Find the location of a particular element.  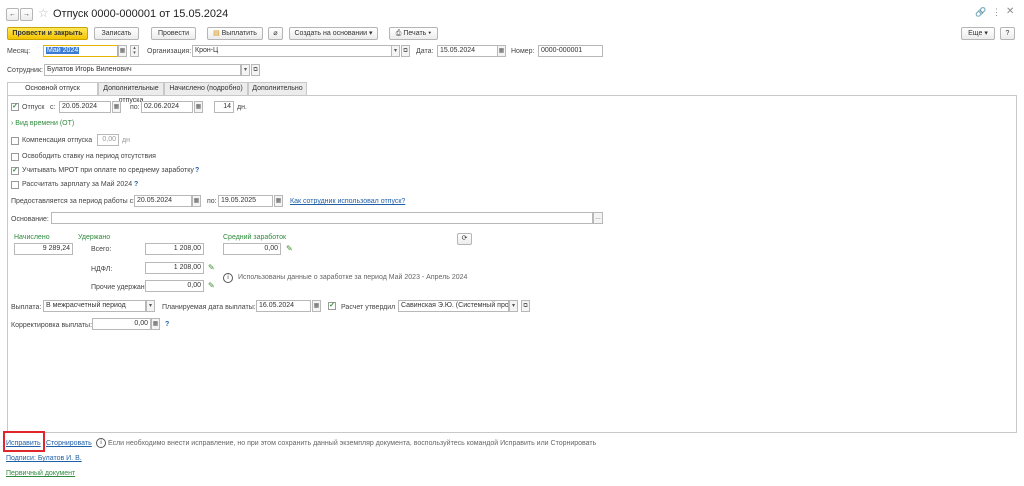

payout-field: В межрасчетный период is located at coordinates (94, 306).